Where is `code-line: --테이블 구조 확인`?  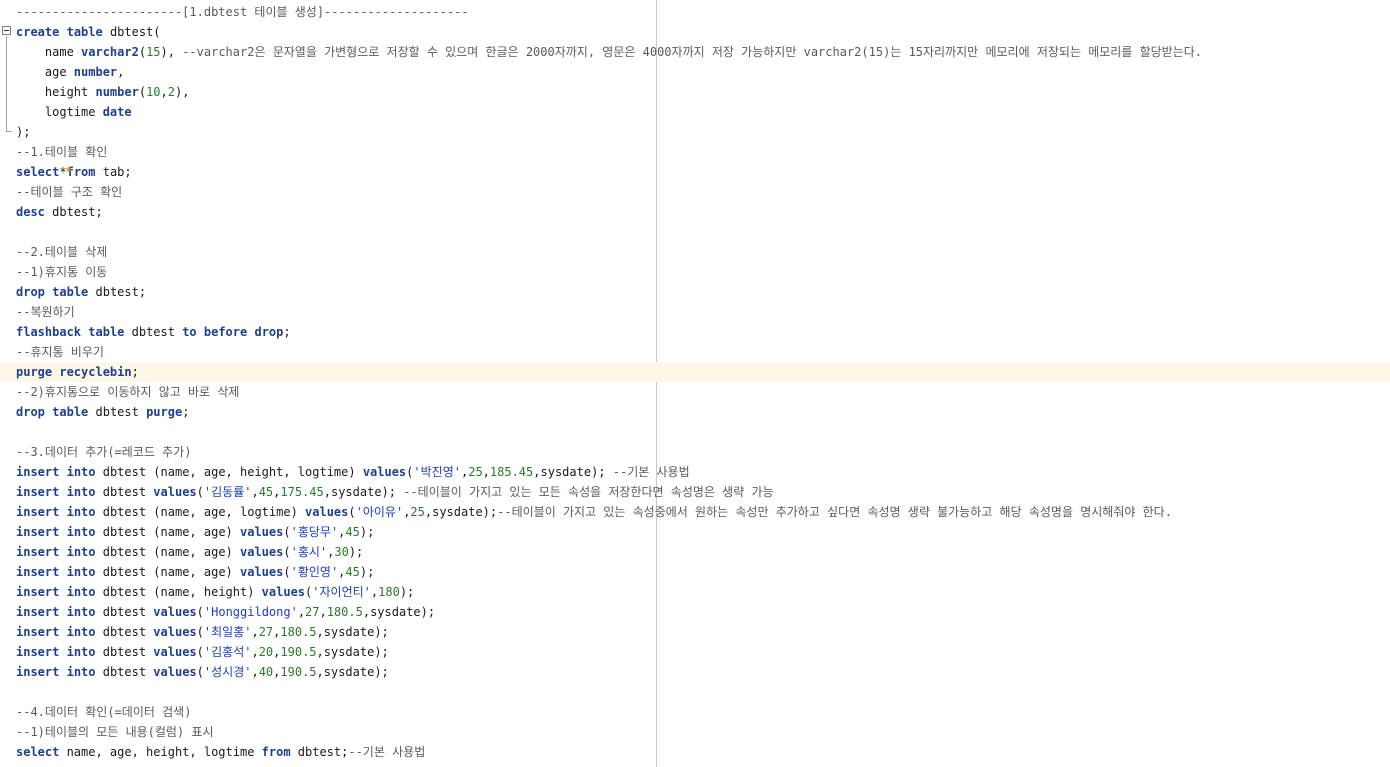
code-line: --테이블 구조 확인 is located at coordinates (703, 192).